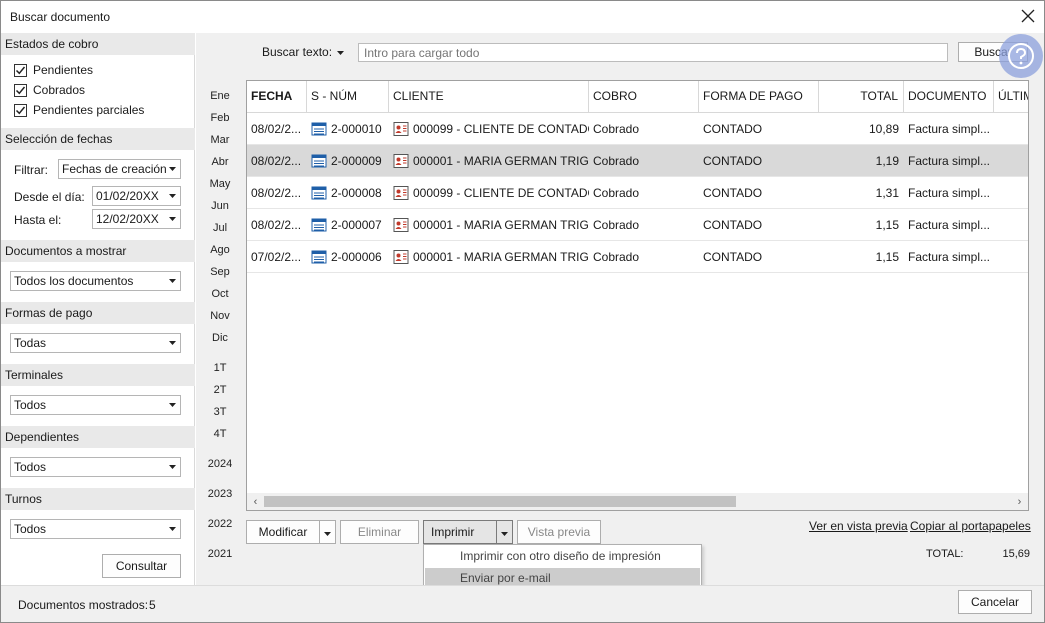 This screenshot has height=623, width=1045. What do you see at coordinates (644, 96) in the screenshot?
I see `column-header-cobro: COBRO` at bounding box center [644, 96].